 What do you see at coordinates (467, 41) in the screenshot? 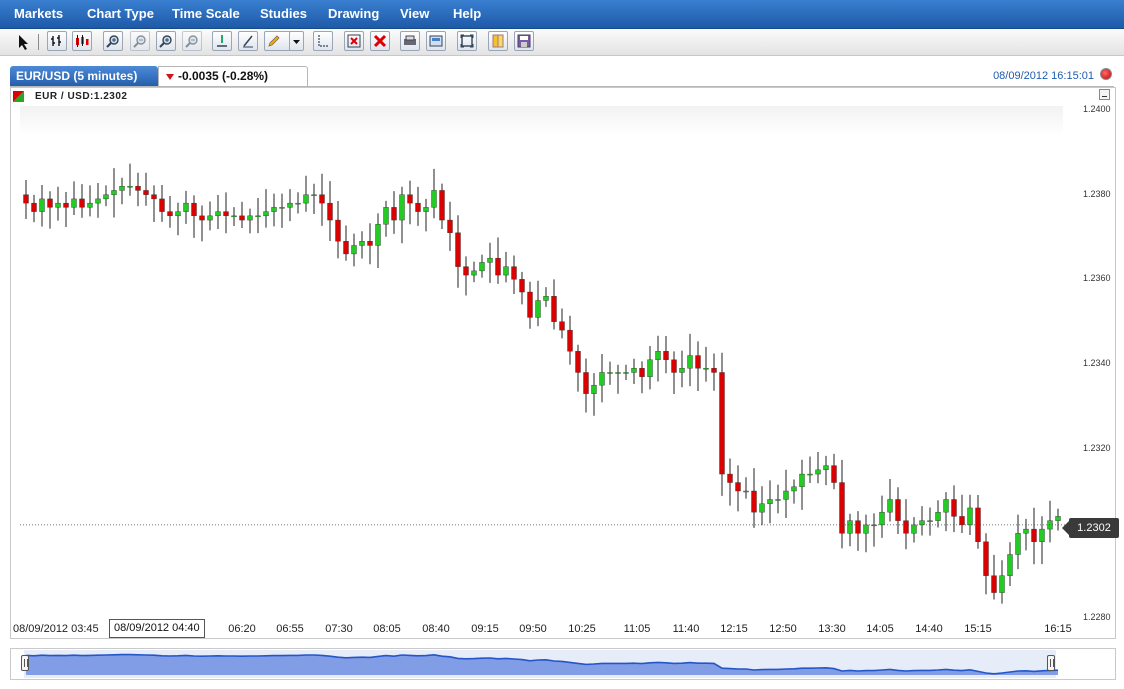
I see `fullscreen-icon` at bounding box center [467, 41].